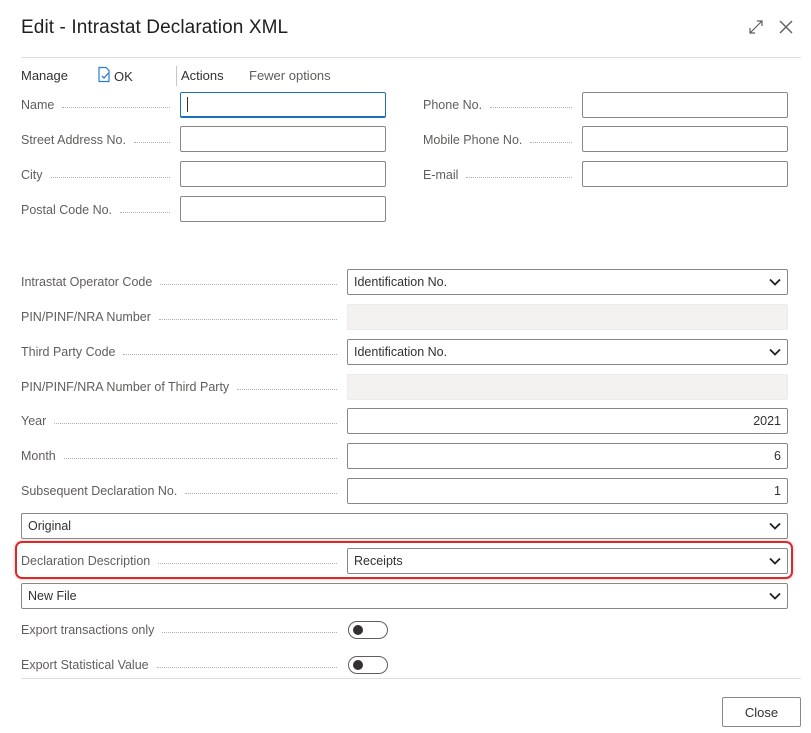 This screenshot has width=811, height=733. I want to click on phone-input, so click(685, 105).